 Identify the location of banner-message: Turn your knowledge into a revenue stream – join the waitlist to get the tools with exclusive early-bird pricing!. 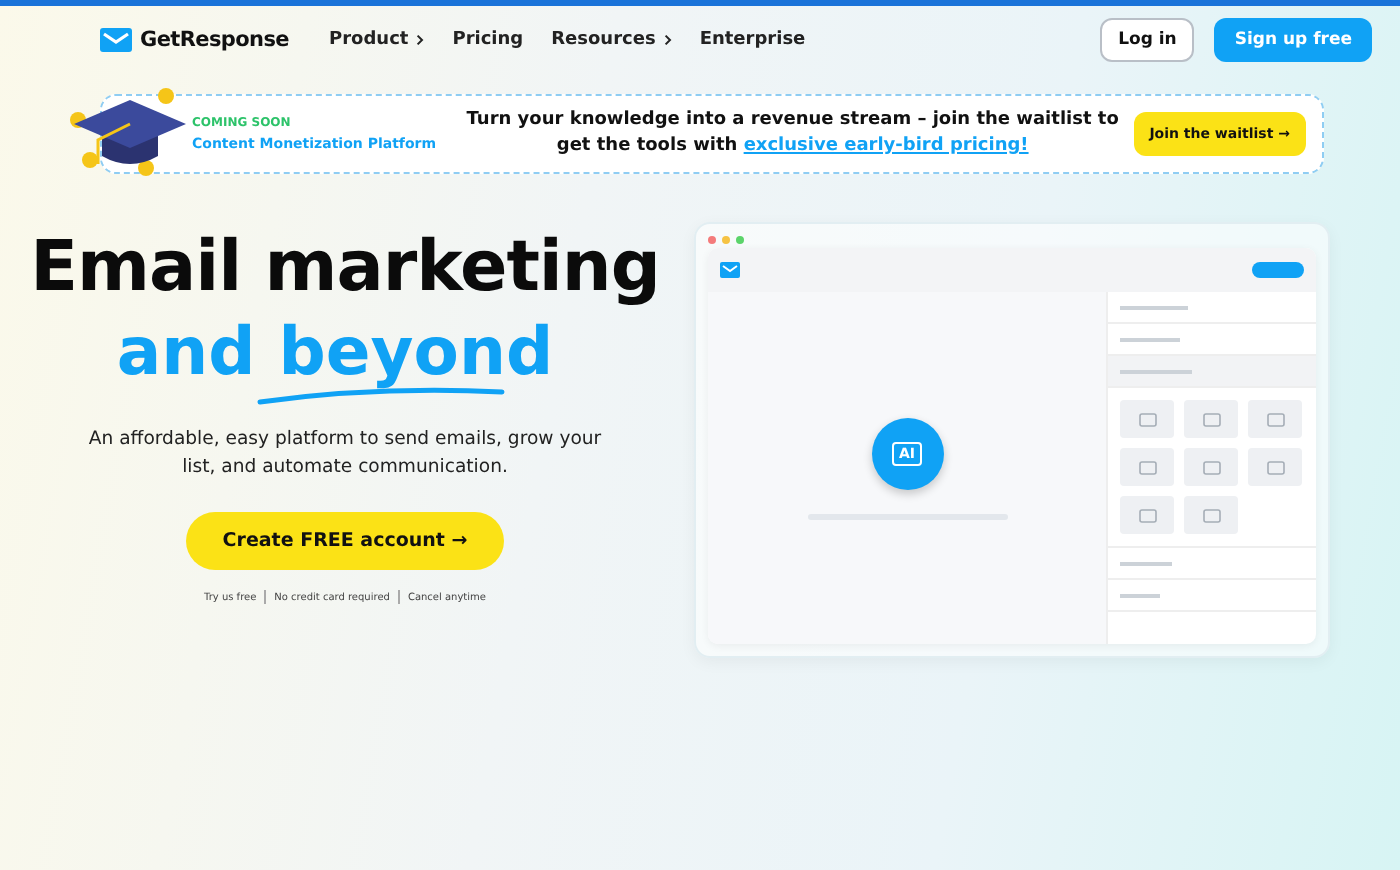
(792, 133).